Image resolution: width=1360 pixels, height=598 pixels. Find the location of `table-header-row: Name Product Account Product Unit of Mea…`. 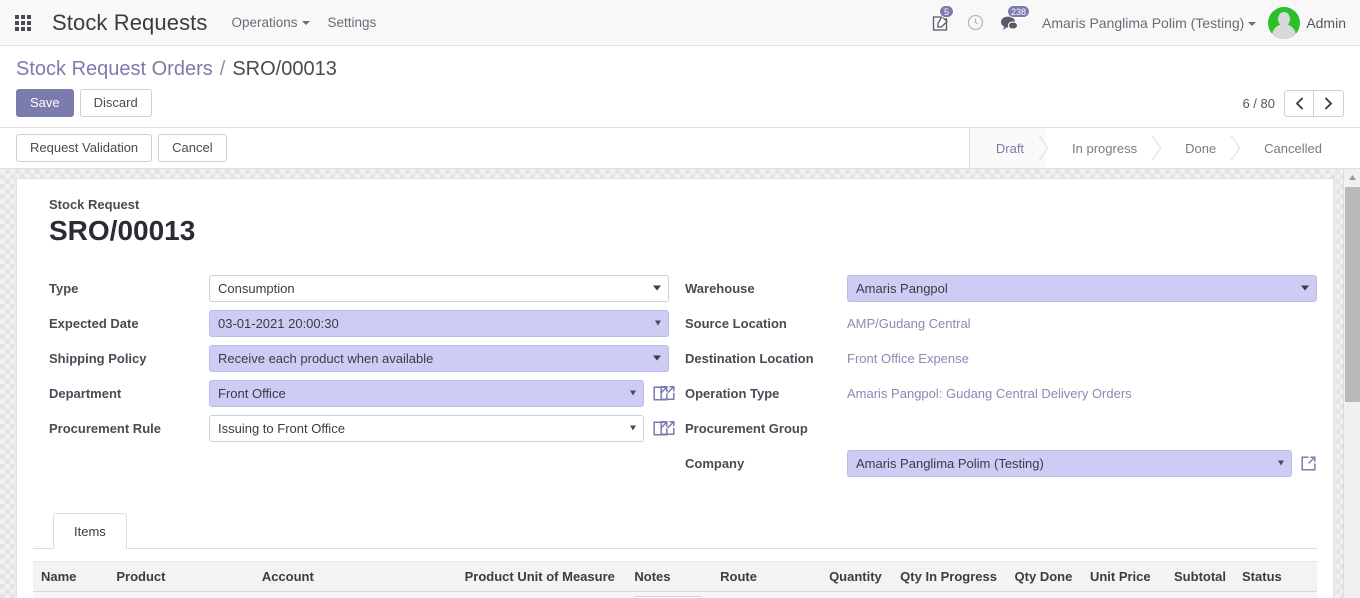

table-header-row: Name Product Account Product Unit of Mea… is located at coordinates (675, 576).